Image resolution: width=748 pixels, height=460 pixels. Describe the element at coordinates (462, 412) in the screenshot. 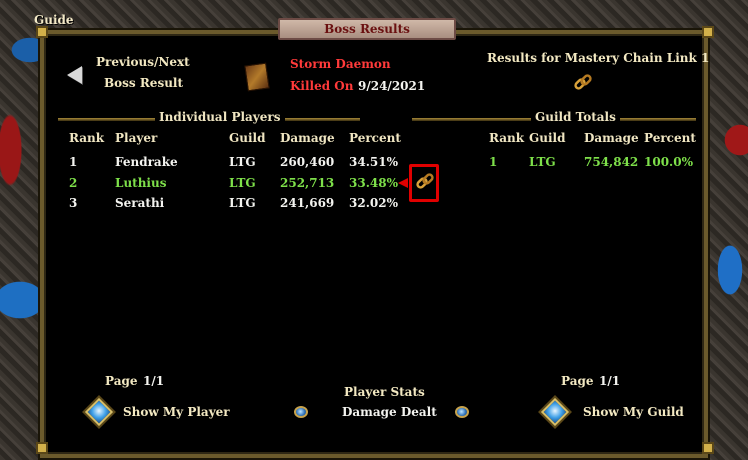

I see `stat-next-gem-icon` at that location.